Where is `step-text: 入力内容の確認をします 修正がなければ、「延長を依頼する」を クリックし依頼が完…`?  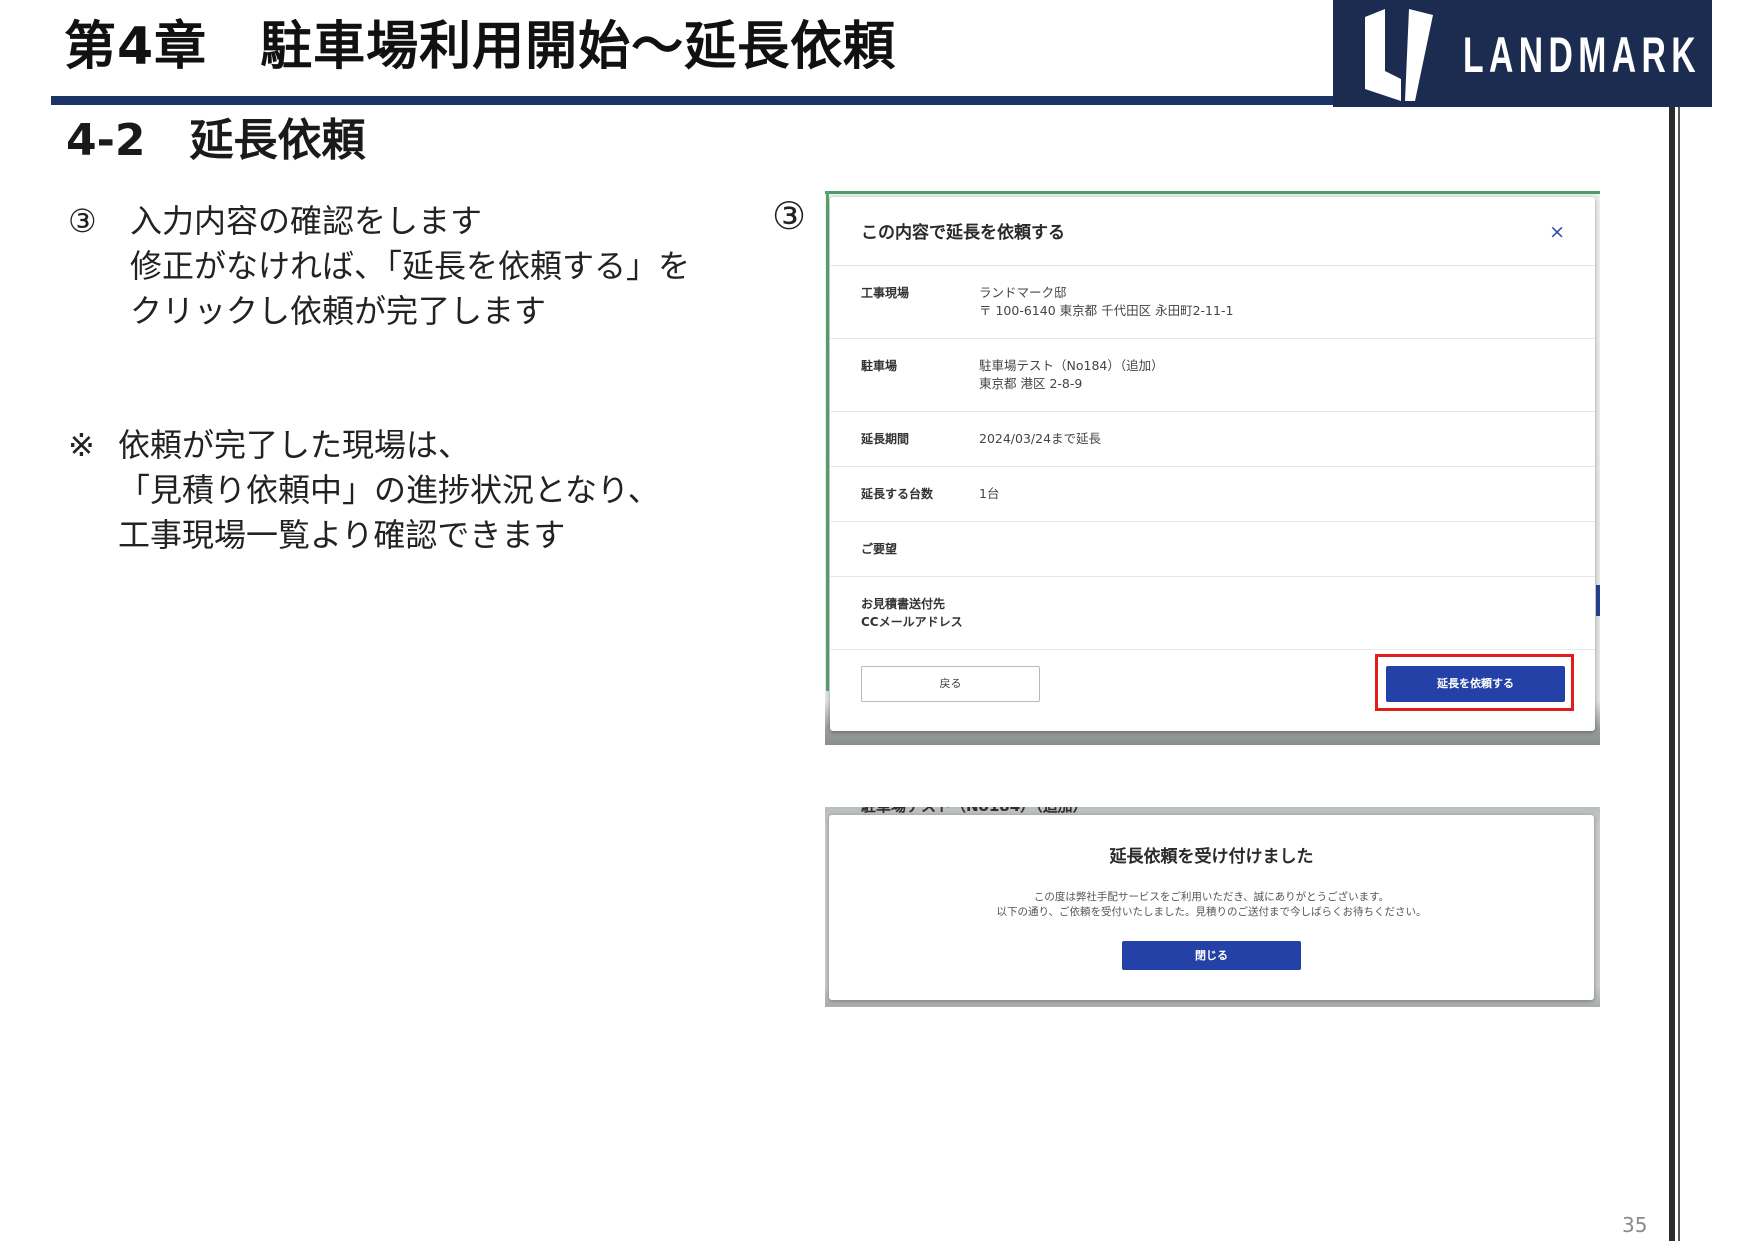 step-text: 入力内容の確認をします 修正がなければ、「延長を依頼する」を クリックし依頼が完… is located at coordinates (410, 266).